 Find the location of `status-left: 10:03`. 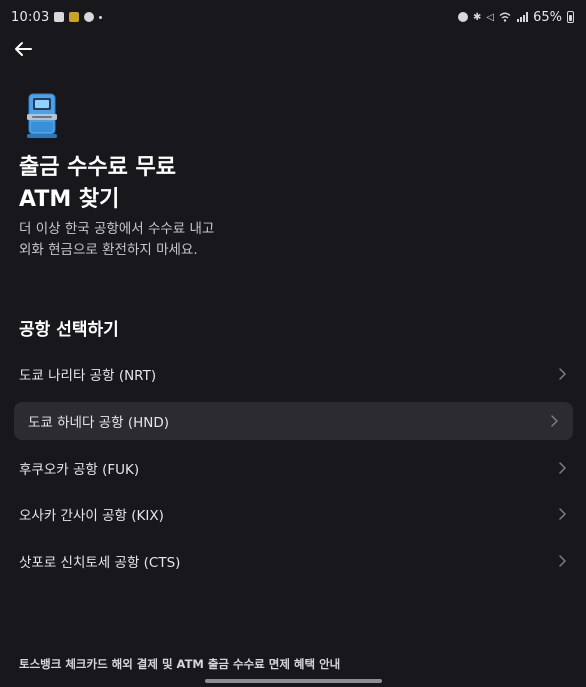

status-left: 10:03 is located at coordinates (57, 17).